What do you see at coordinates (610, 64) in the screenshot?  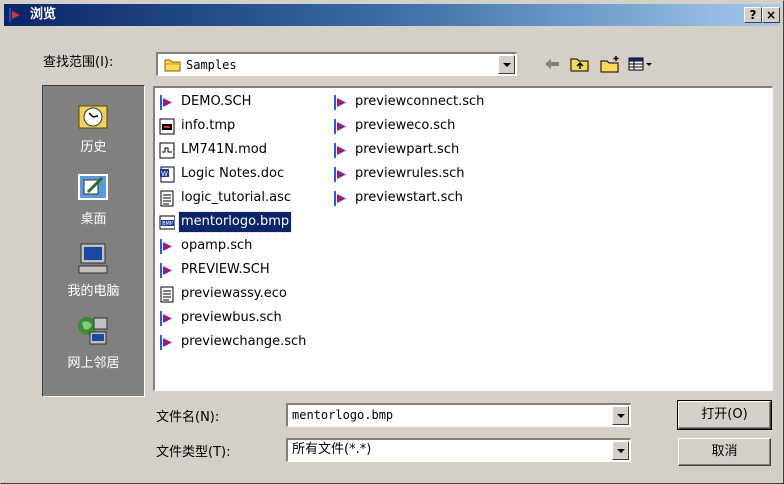 I see `new-folder-icon` at bounding box center [610, 64].